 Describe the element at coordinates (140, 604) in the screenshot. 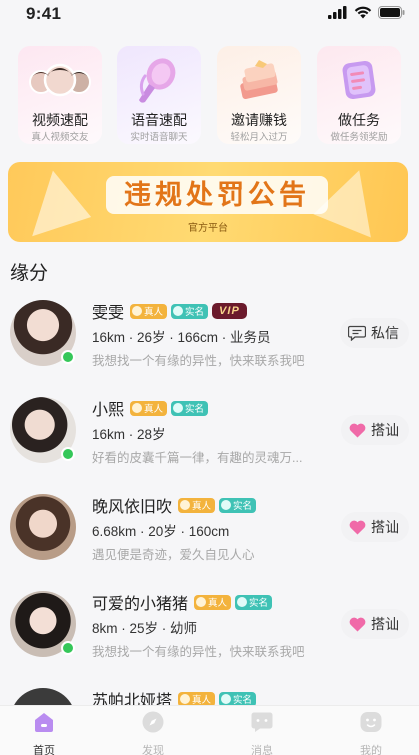

I see `user-name: 可爱的小猪猪` at that location.